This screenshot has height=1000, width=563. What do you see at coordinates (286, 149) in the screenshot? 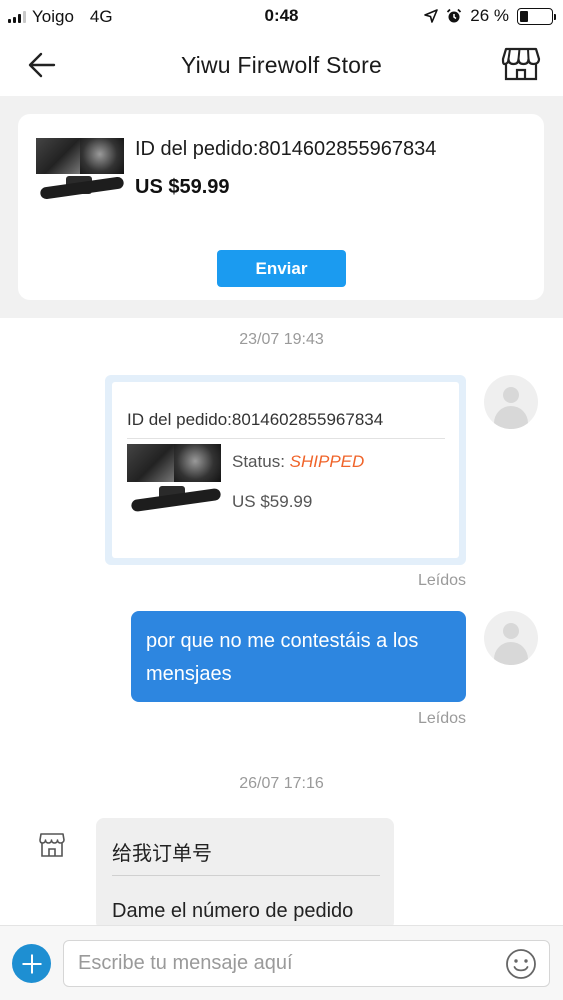
I see `order-id: ID del pedido:8014602855967834` at bounding box center [286, 149].